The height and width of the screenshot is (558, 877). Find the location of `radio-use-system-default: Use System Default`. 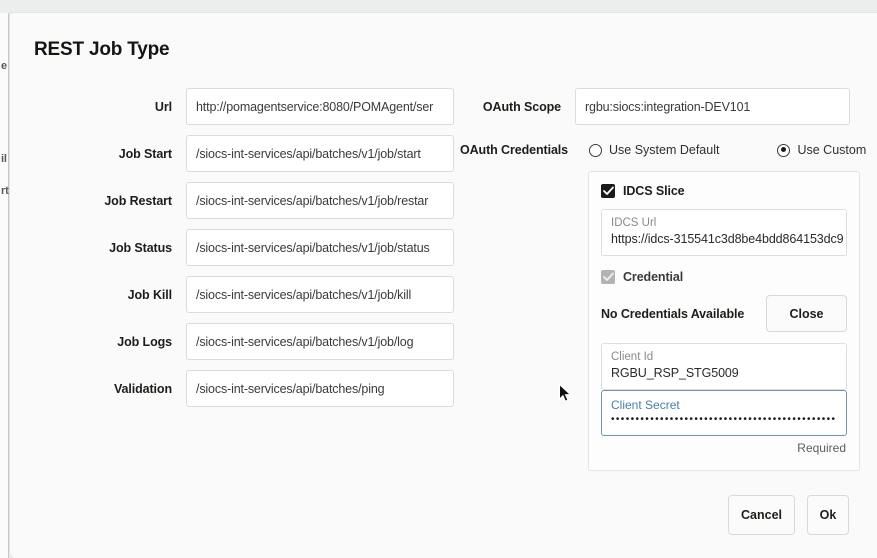

radio-use-system-default: Use System Default is located at coordinates (654, 150).